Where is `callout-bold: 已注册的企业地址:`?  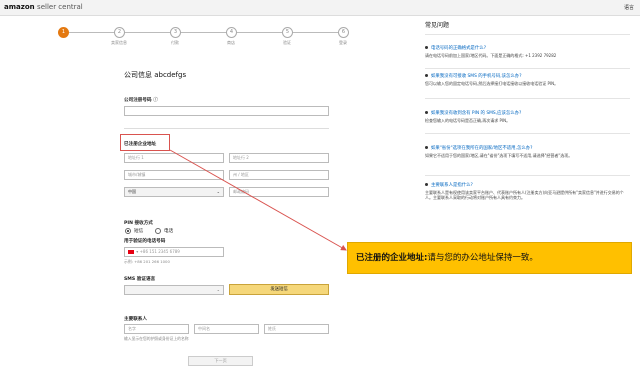
callout-bold: 已注册的企业地址: is located at coordinates (392, 258).